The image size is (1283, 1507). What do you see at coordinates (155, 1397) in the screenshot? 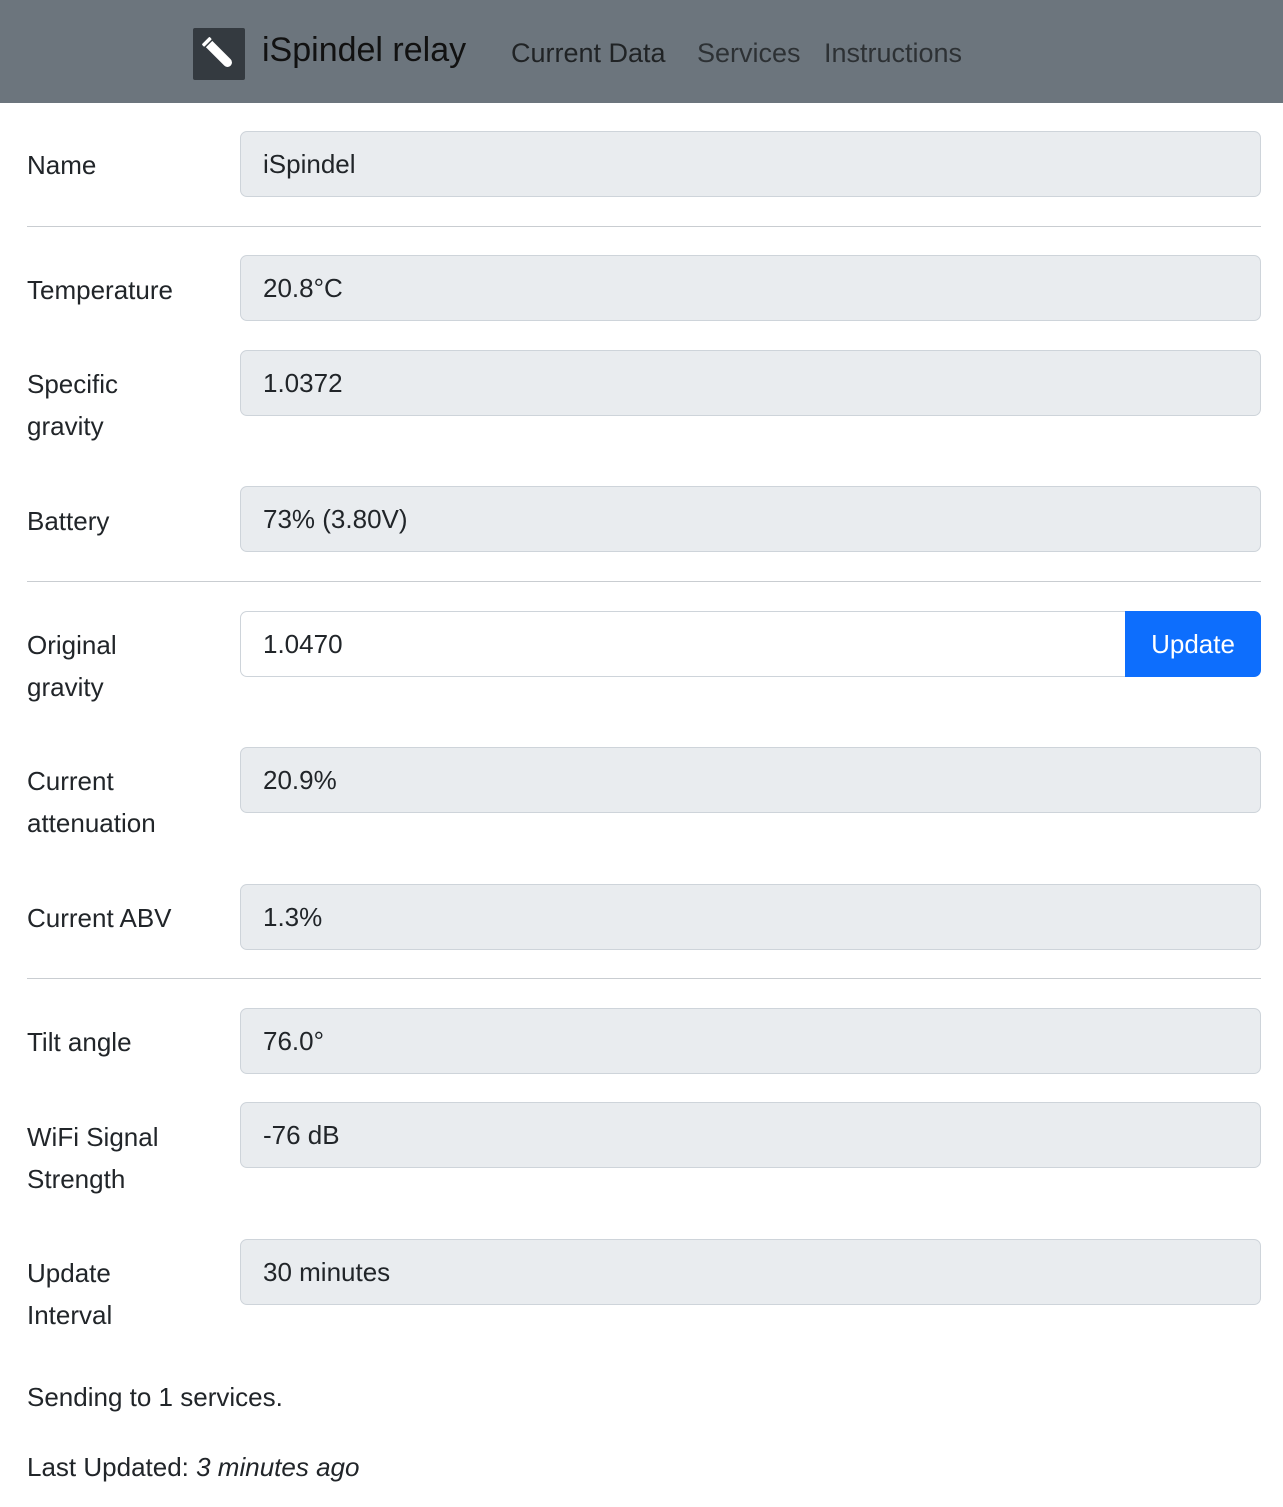
I see `sending-status: Sending to 1 services.` at bounding box center [155, 1397].